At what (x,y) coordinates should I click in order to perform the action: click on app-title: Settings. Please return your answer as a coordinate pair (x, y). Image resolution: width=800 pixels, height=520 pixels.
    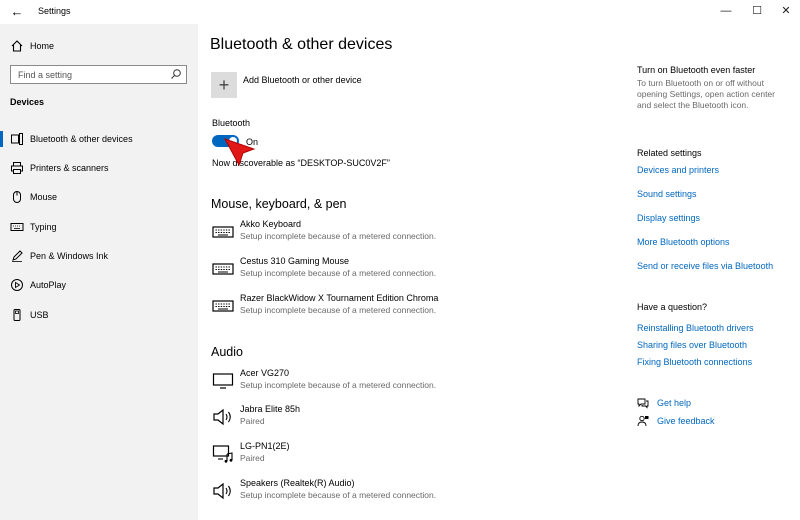
    Looking at the image, I should click on (54, 11).